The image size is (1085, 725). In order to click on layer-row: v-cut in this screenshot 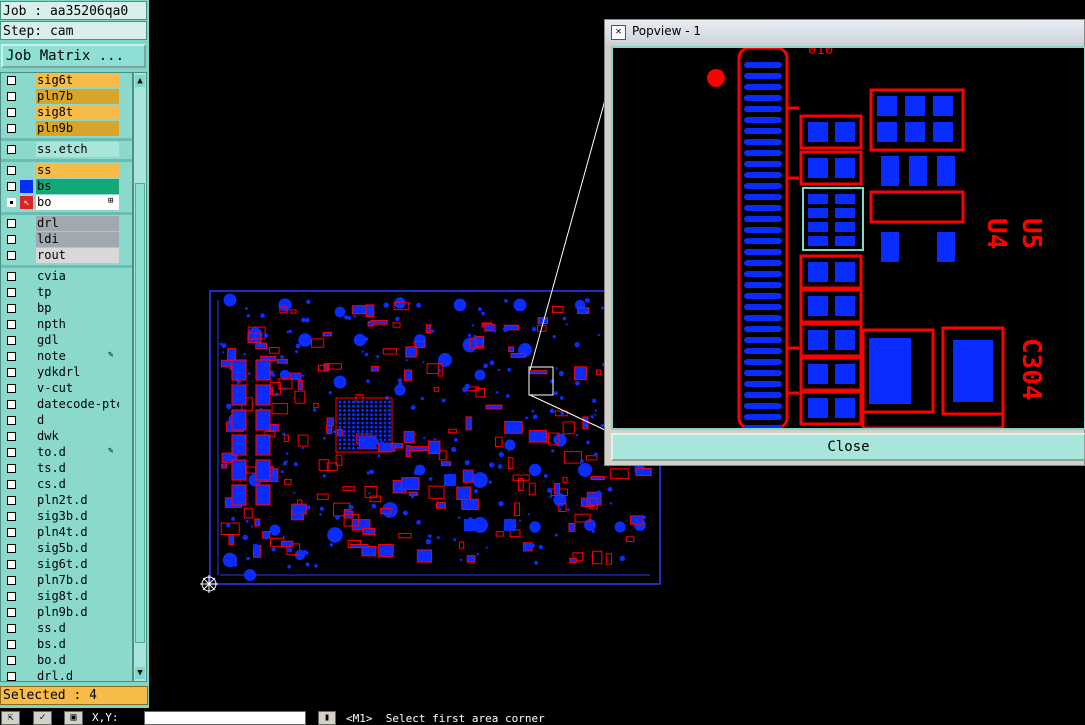, I will do `click(66, 389)`.